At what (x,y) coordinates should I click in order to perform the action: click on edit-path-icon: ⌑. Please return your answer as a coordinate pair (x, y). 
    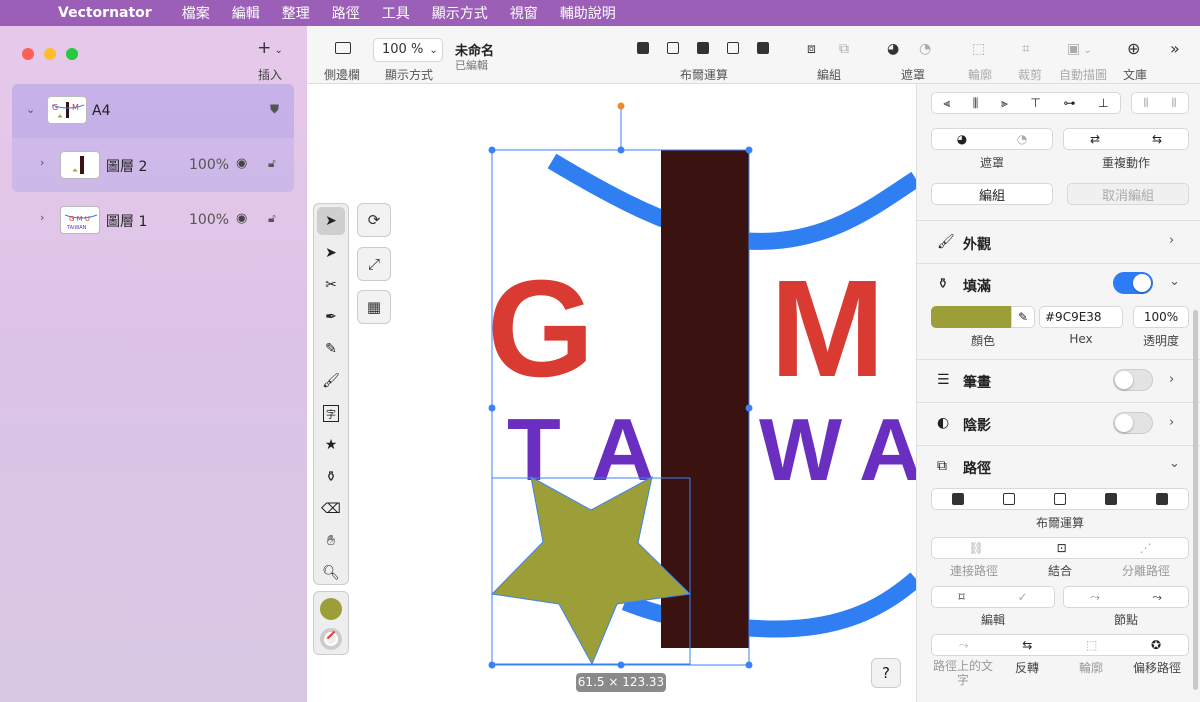
    Looking at the image, I should click on (961, 597).